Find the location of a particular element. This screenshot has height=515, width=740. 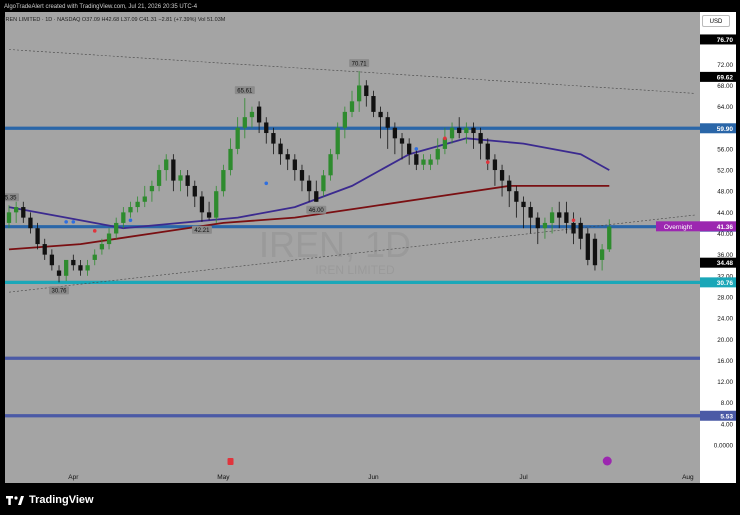

tradingview-icon is located at coordinates (15, 500).